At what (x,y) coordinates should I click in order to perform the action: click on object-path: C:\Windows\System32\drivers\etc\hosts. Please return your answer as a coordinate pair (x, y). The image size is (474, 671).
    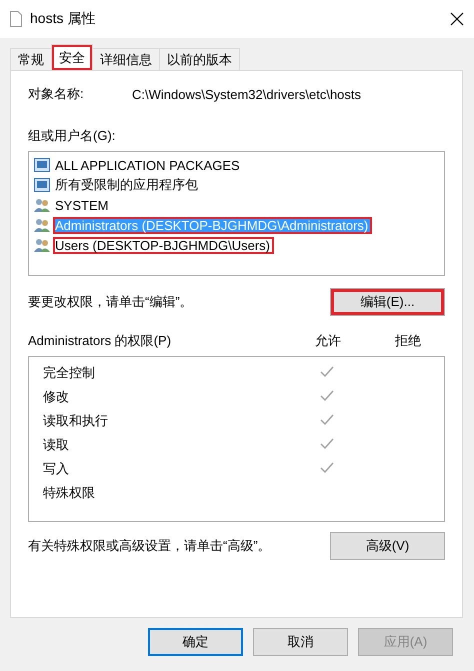
    Looking at the image, I should click on (247, 94).